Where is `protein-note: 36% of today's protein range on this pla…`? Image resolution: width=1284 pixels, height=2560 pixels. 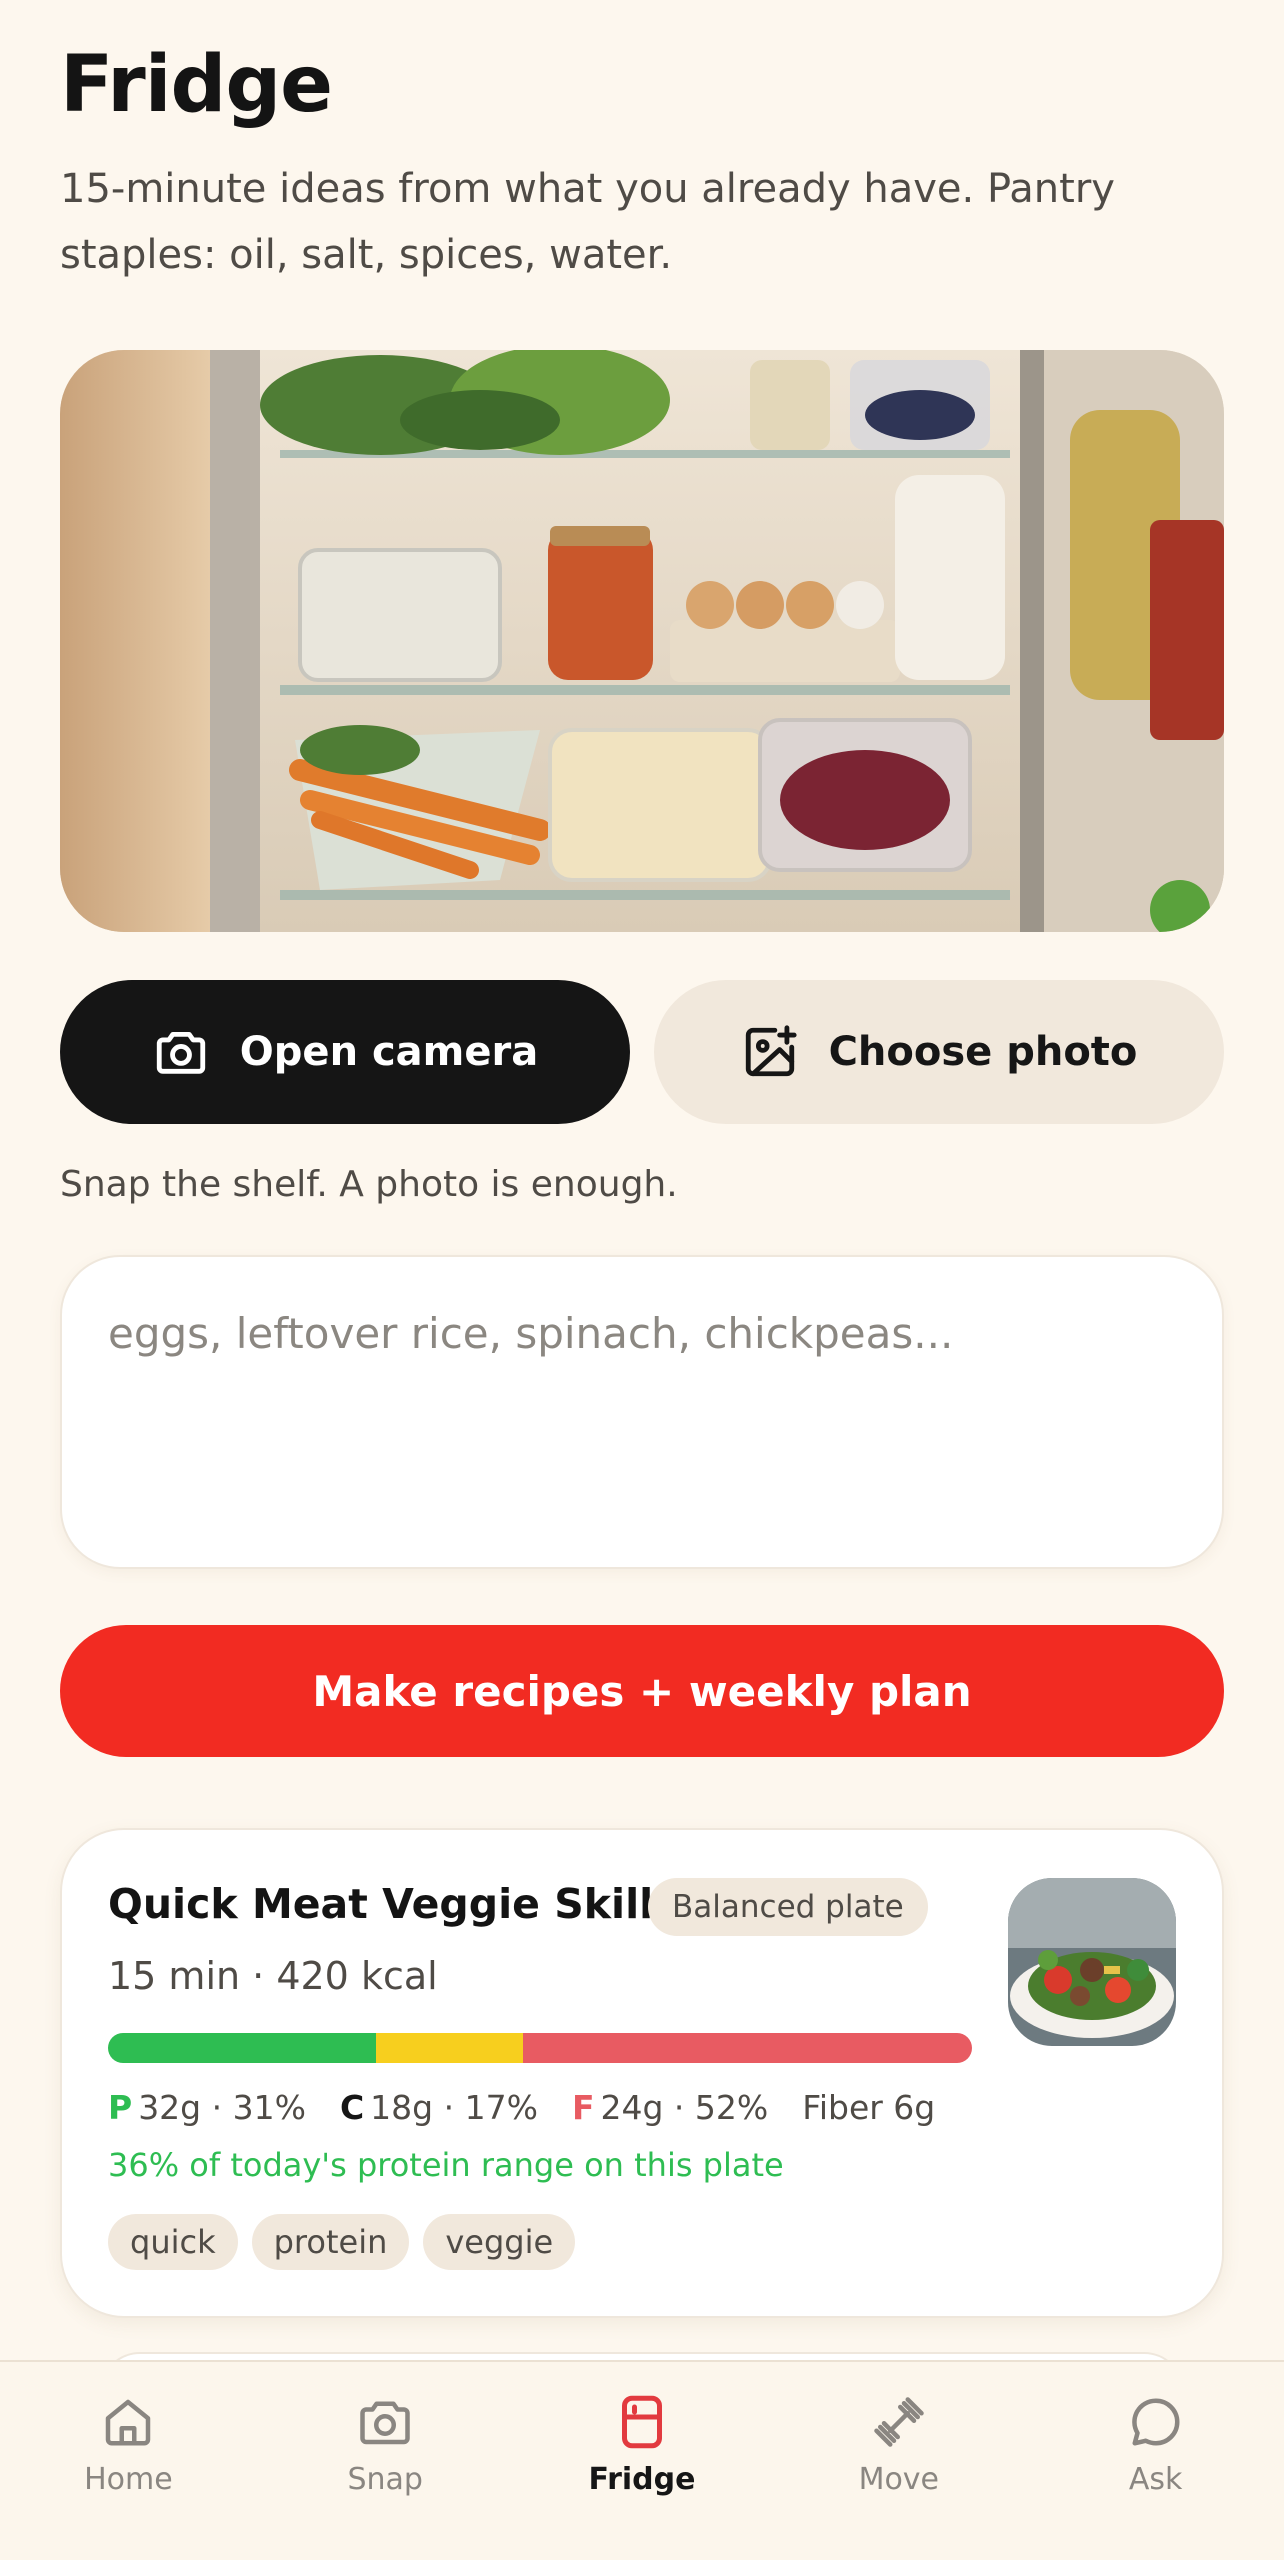 protein-note: 36% of today's protein range on this pla… is located at coordinates (446, 2165).